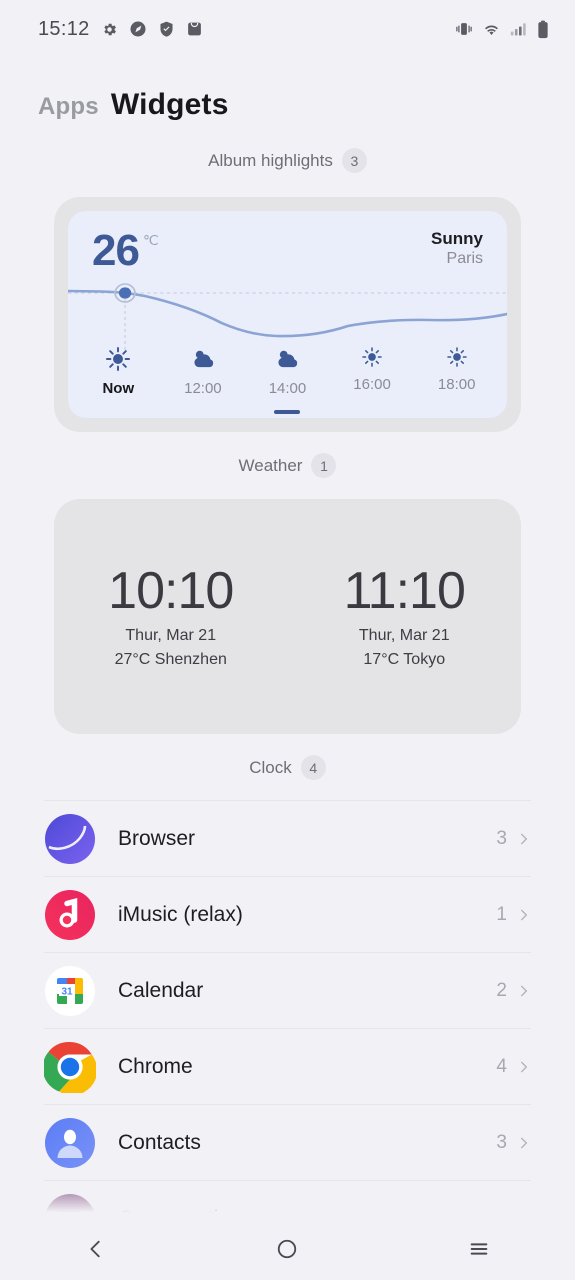 This screenshot has width=575, height=1280. What do you see at coordinates (354, 160) in the screenshot?
I see `section-count-badge: 3` at bounding box center [354, 160].